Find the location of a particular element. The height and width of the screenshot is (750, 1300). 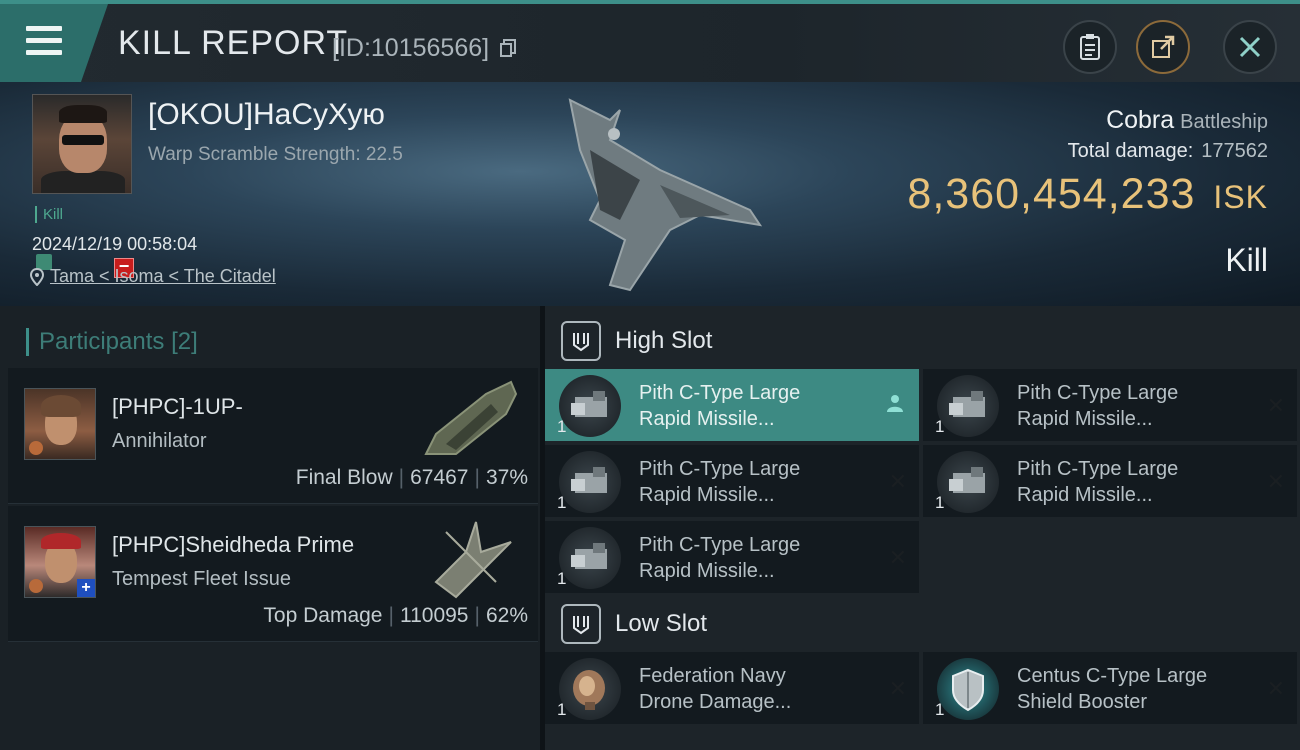

isk-unit: ISK is located at coordinates (1240, 197).